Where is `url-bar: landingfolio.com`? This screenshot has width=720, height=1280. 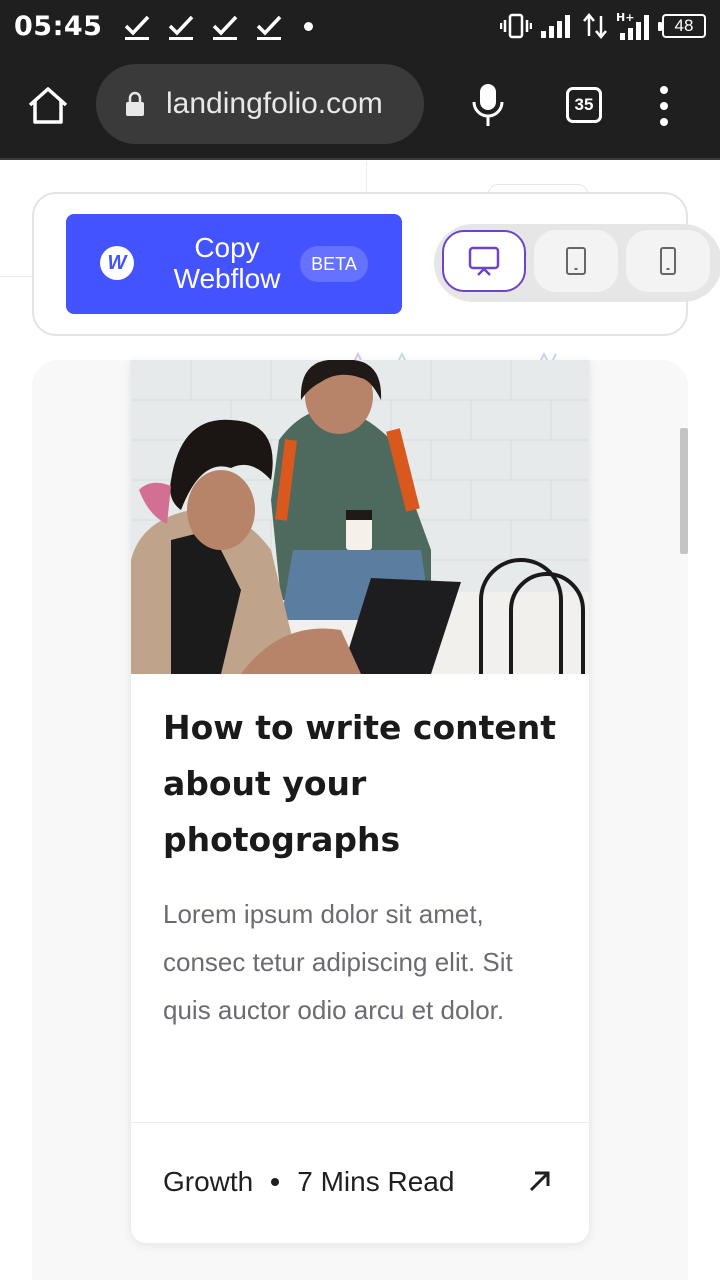 url-bar: landingfolio.com is located at coordinates (260, 104).